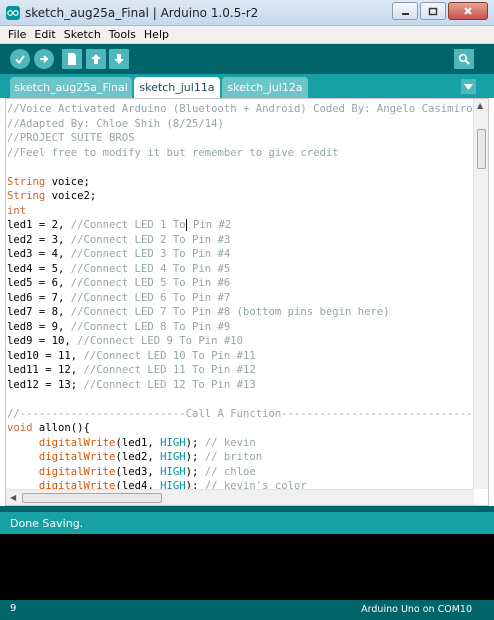 The width and height of the screenshot is (494, 620). I want to click on vertical-scrollbar: ▲, so click(480, 294).